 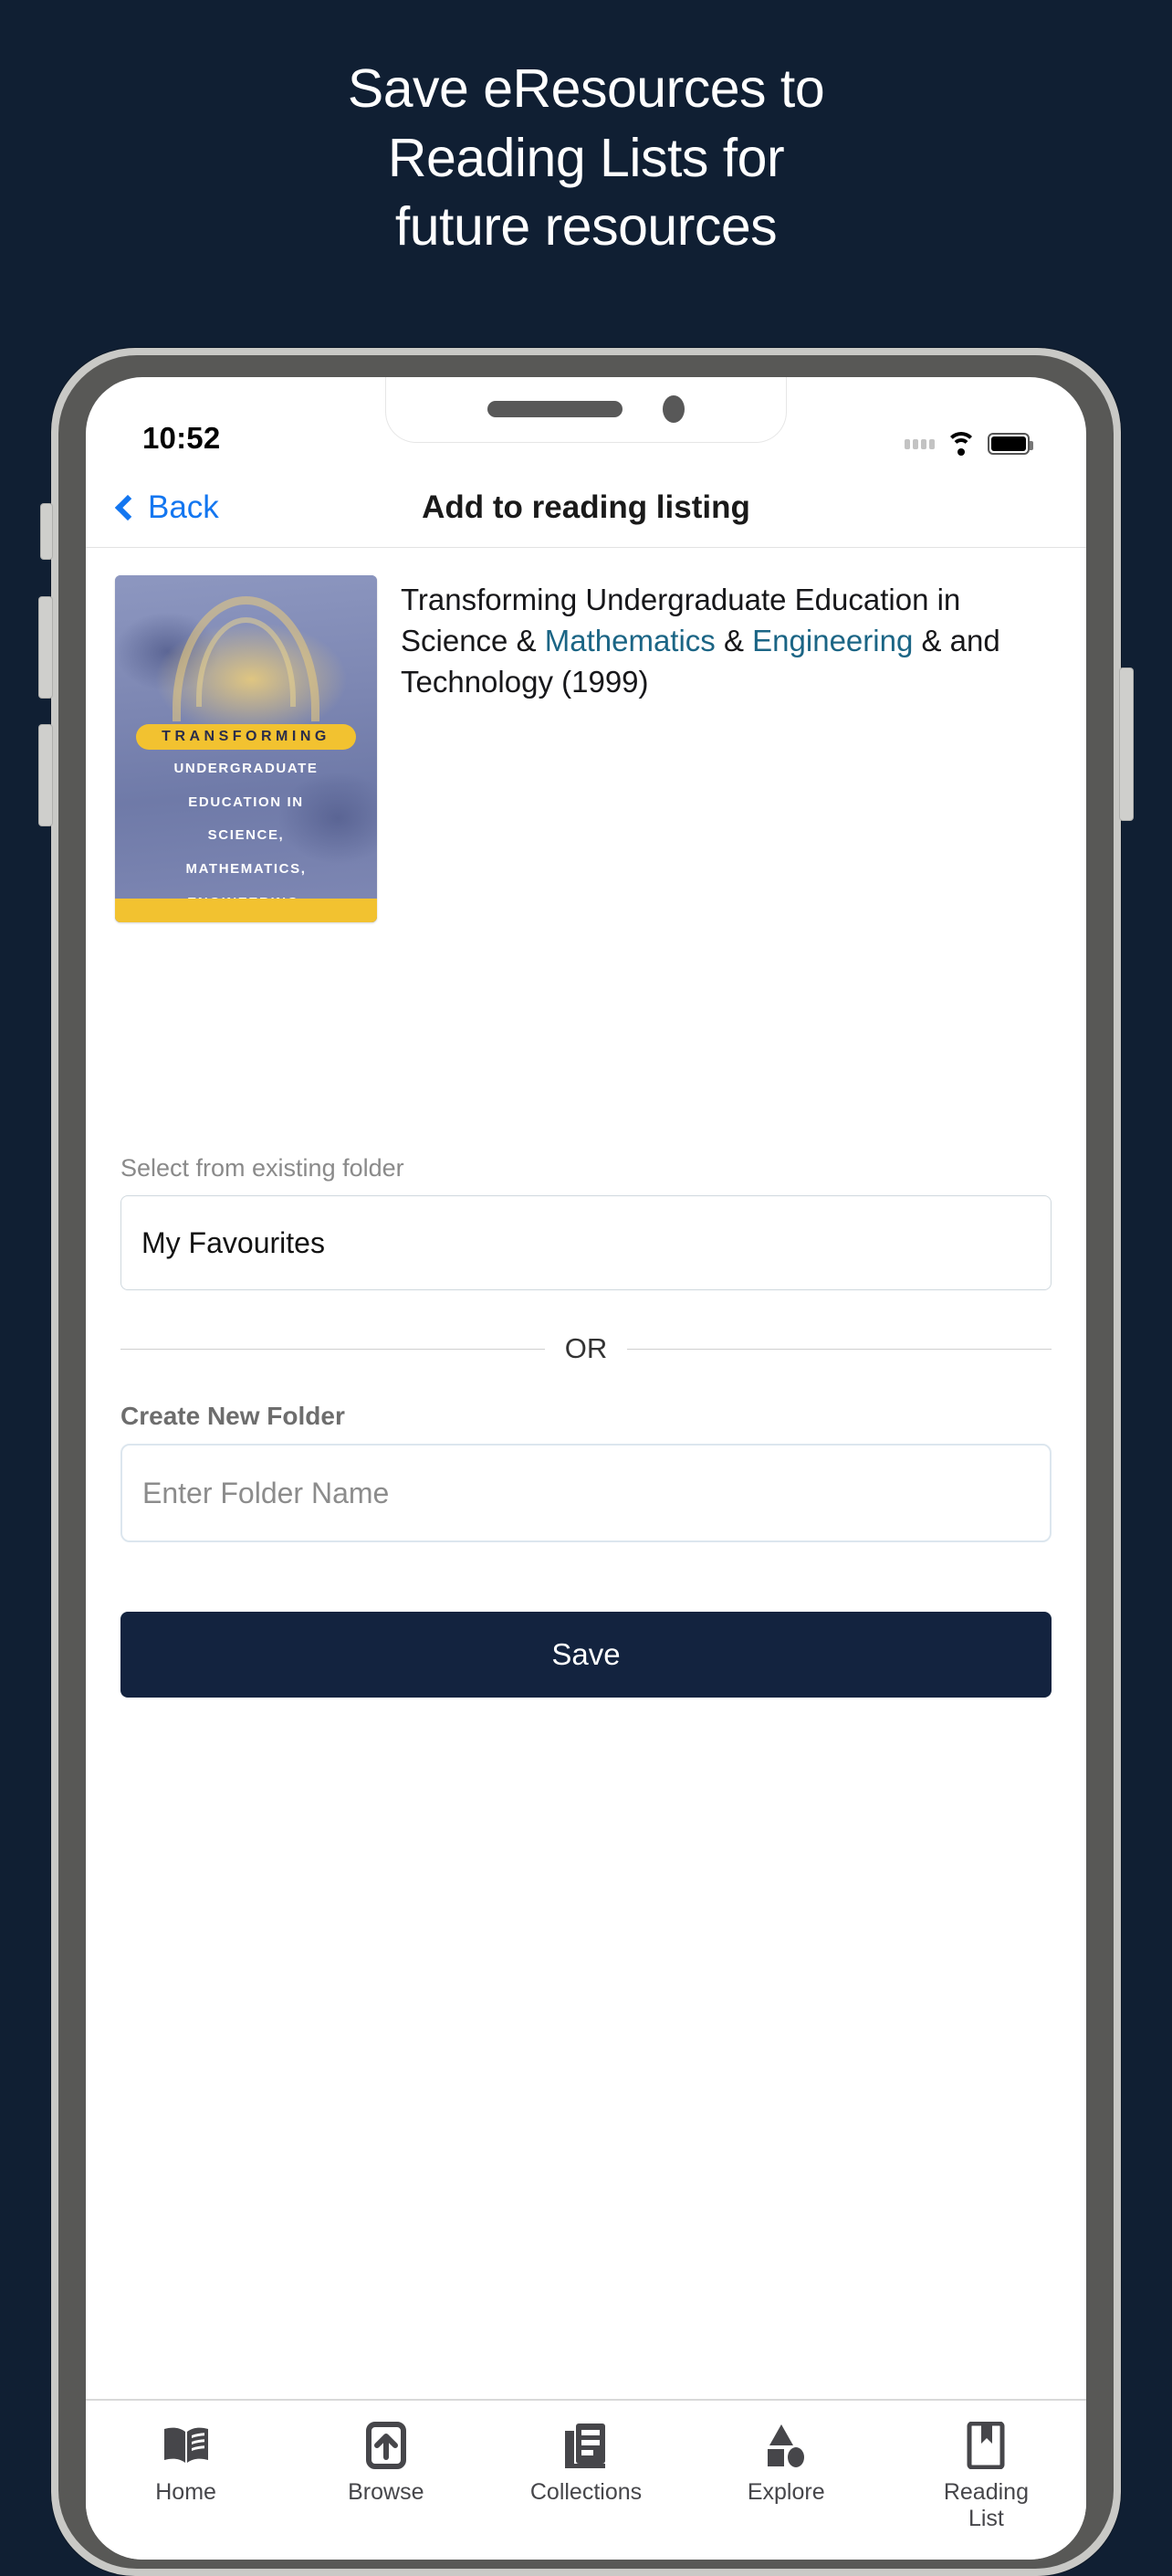 What do you see at coordinates (586, 2445) in the screenshot?
I see `stacked-documents-icon` at bounding box center [586, 2445].